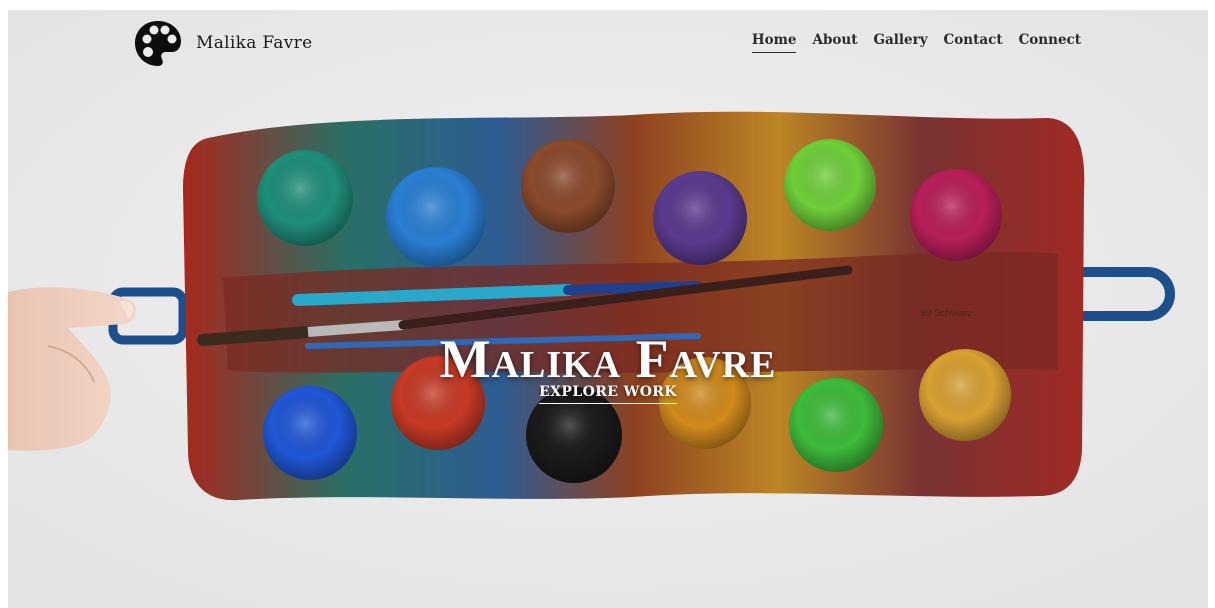 This screenshot has width=1215, height=608. I want to click on logo: Malika Favre, so click(223, 43).